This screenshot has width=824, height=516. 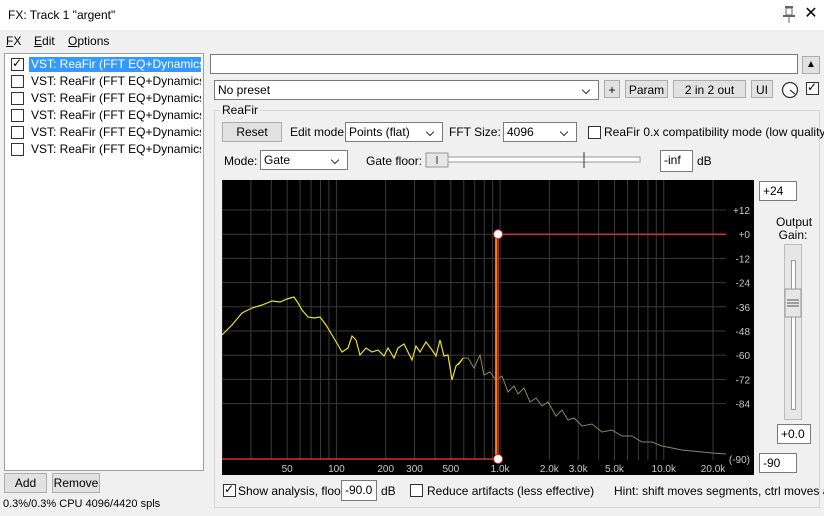 What do you see at coordinates (511, 491) in the screenshot?
I see `reduce-artifacts-label: Reduce artifacts (less effective)` at bounding box center [511, 491].